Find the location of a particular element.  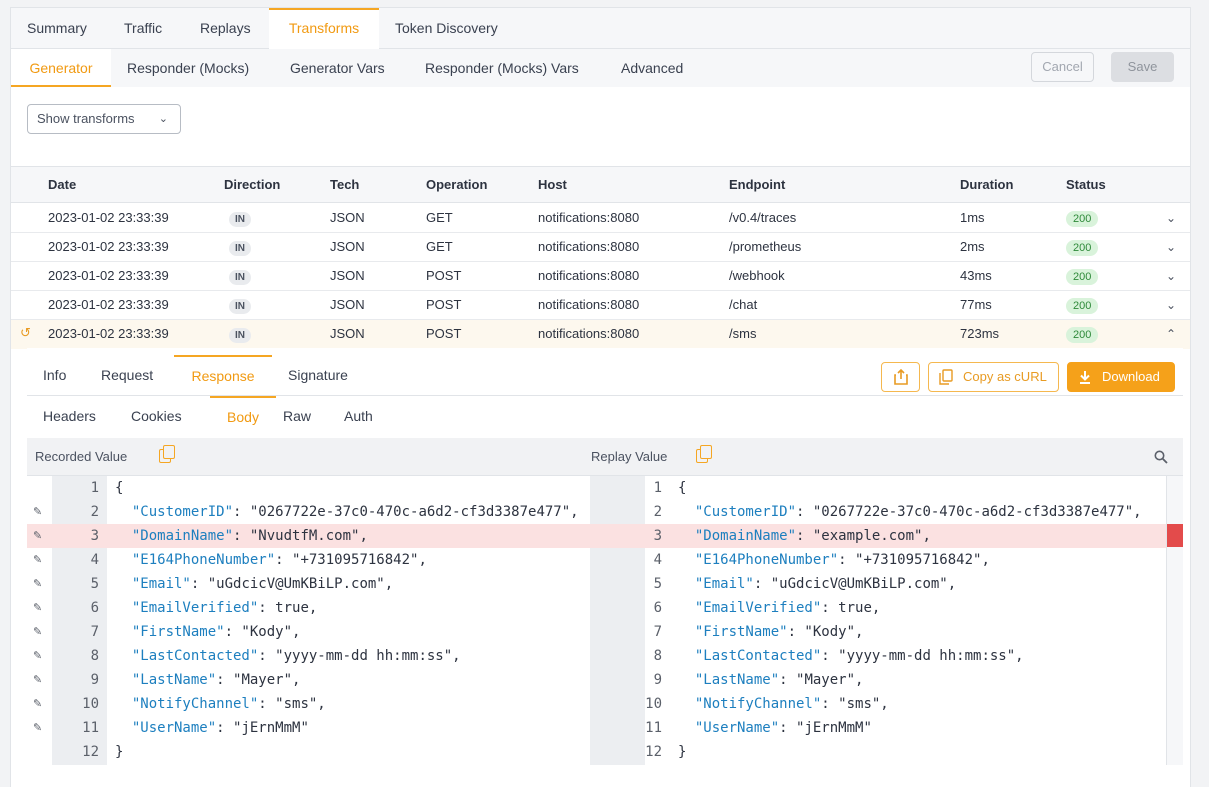

tab-replays: Replays is located at coordinates (225, 28).